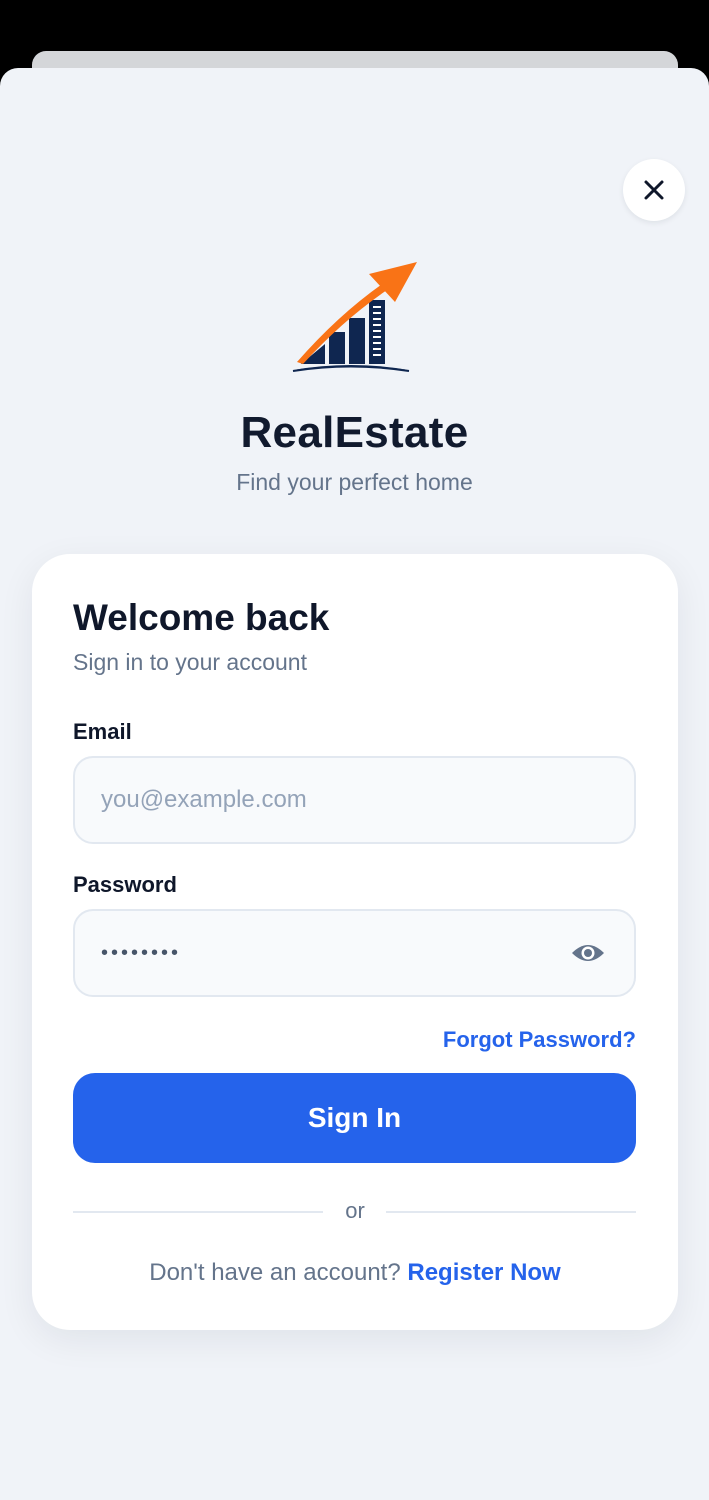 This screenshot has width=709, height=1500. I want to click on close-icon, so click(654, 190).